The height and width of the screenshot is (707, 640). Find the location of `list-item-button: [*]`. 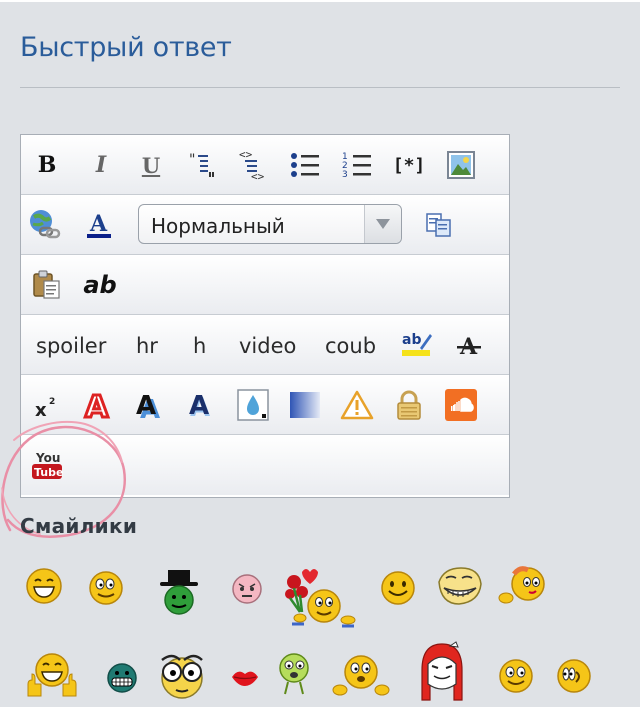

list-item-button: [*] is located at coordinates (409, 165).